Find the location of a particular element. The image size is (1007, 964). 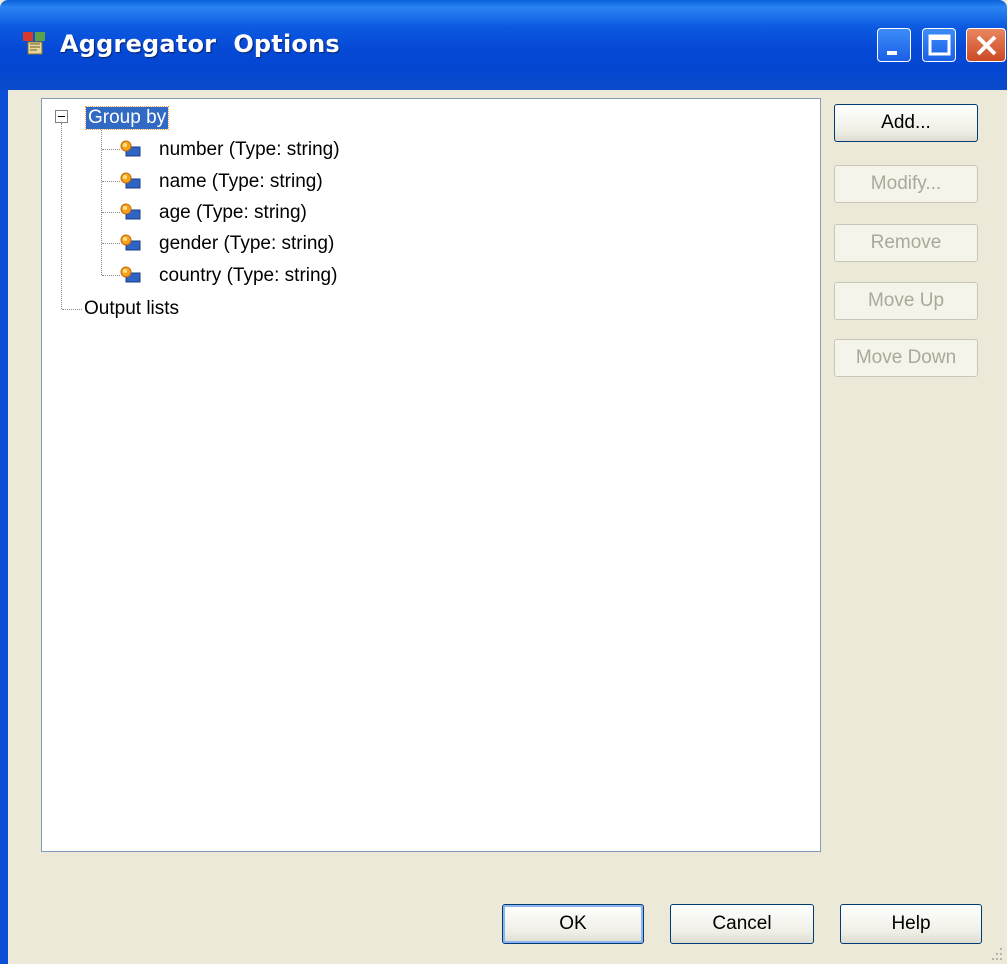

collapse-toggle-icon is located at coordinates (61, 116).